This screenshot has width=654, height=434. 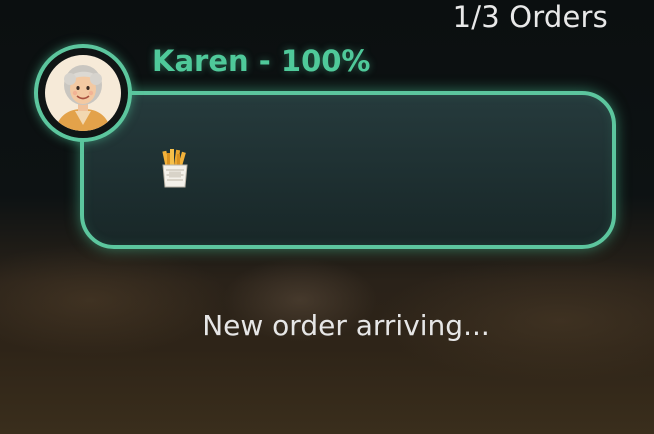 What do you see at coordinates (530, 17) in the screenshot?
I see `orders-counter: 1/3 Orders` at bounding box center [530, 17].